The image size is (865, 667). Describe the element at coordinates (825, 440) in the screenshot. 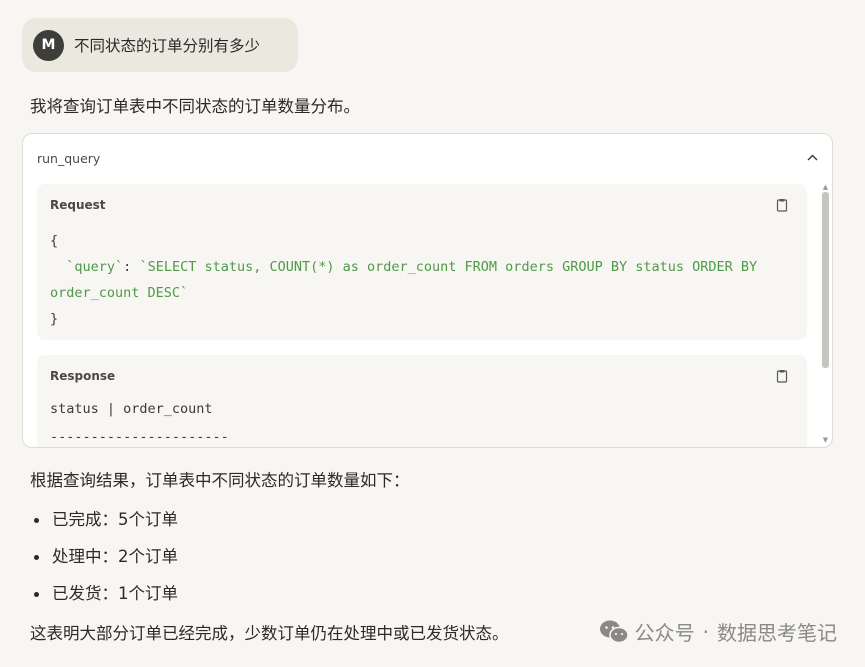

I see `scroll-down-arrow: ▼` at that location.